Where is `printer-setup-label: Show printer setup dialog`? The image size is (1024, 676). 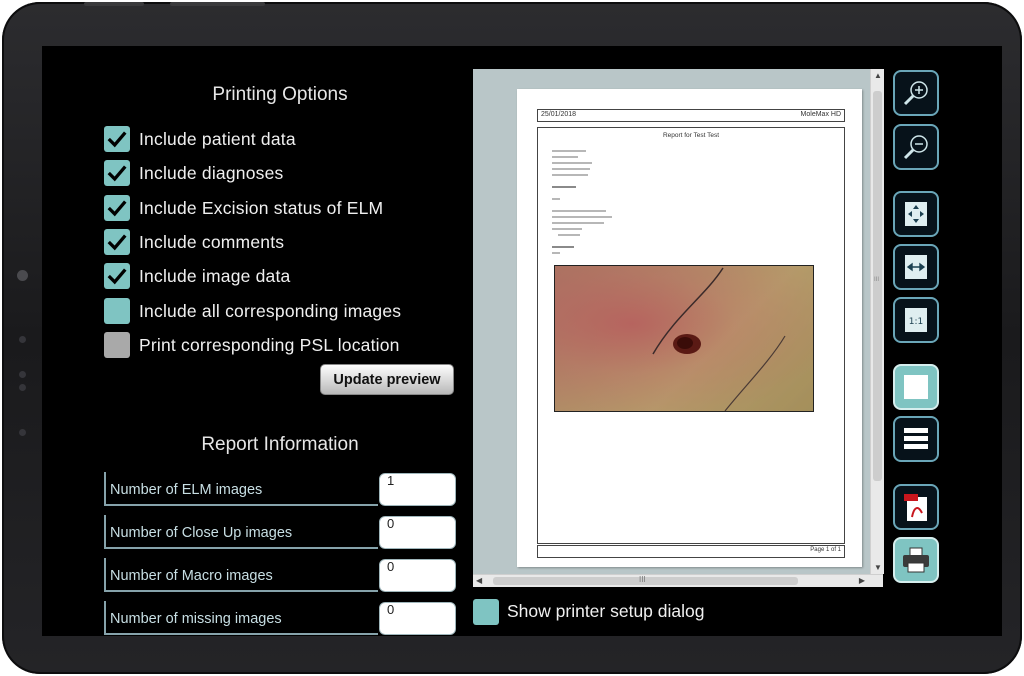 printer-setup-label: Show printer setup dialog is located at coordinates (606, 611).